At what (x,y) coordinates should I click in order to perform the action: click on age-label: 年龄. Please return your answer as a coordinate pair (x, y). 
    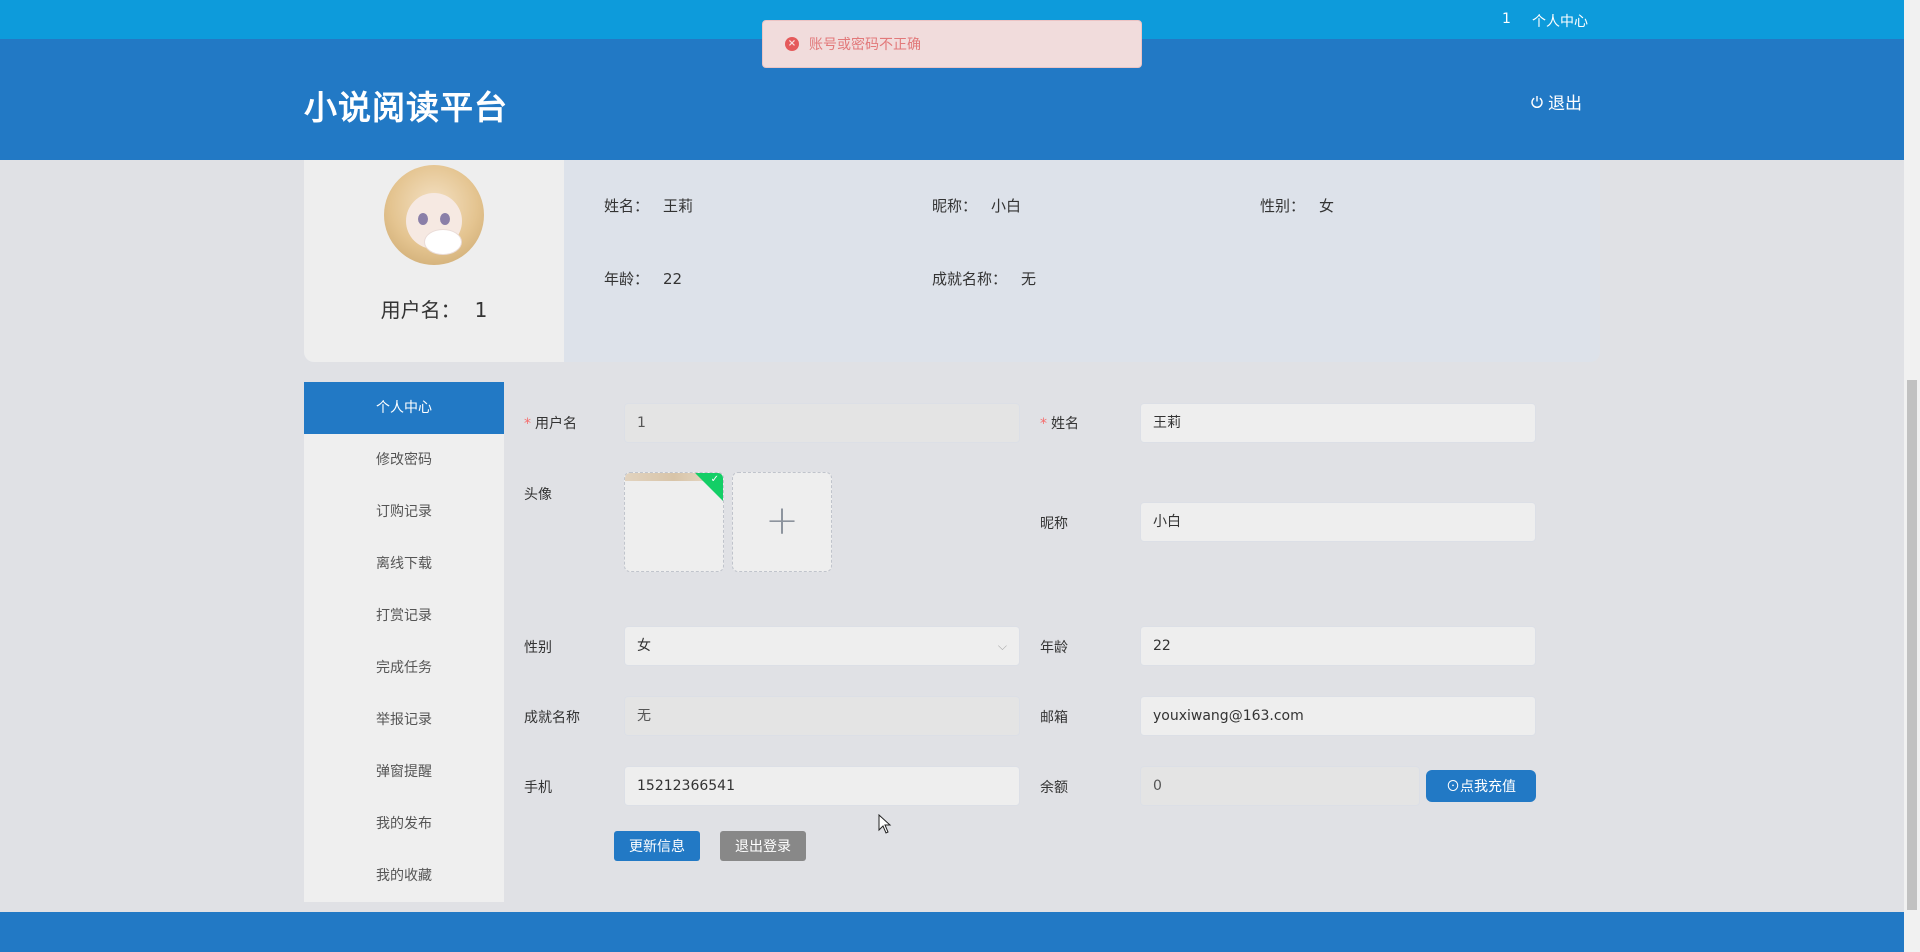
    Looking at the image, I should click on (1054, 648).